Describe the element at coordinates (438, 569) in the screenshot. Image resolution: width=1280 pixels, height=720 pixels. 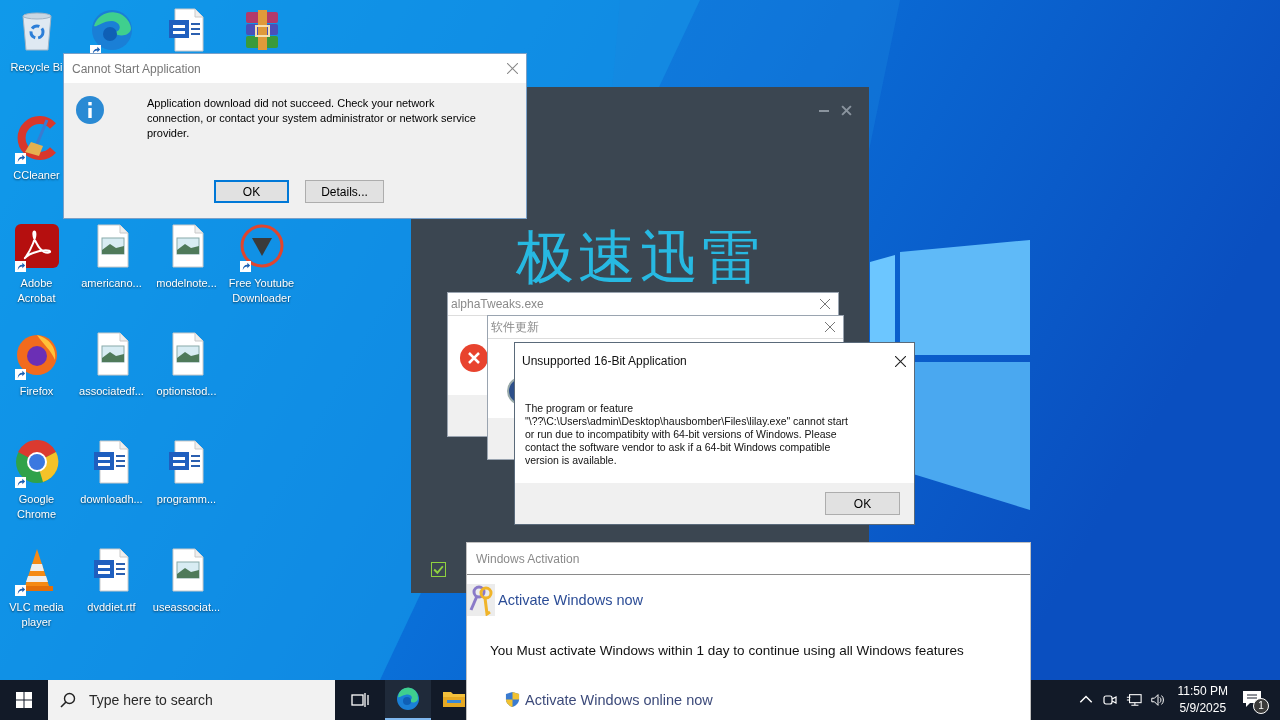
I see `checkbox` at that location.